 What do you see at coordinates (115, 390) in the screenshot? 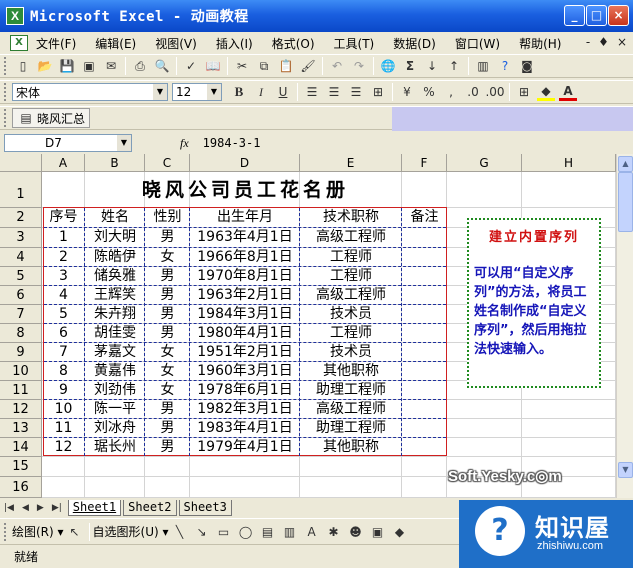
I see `table-cell: 刘劲伟` at bounding box center [115, 390].